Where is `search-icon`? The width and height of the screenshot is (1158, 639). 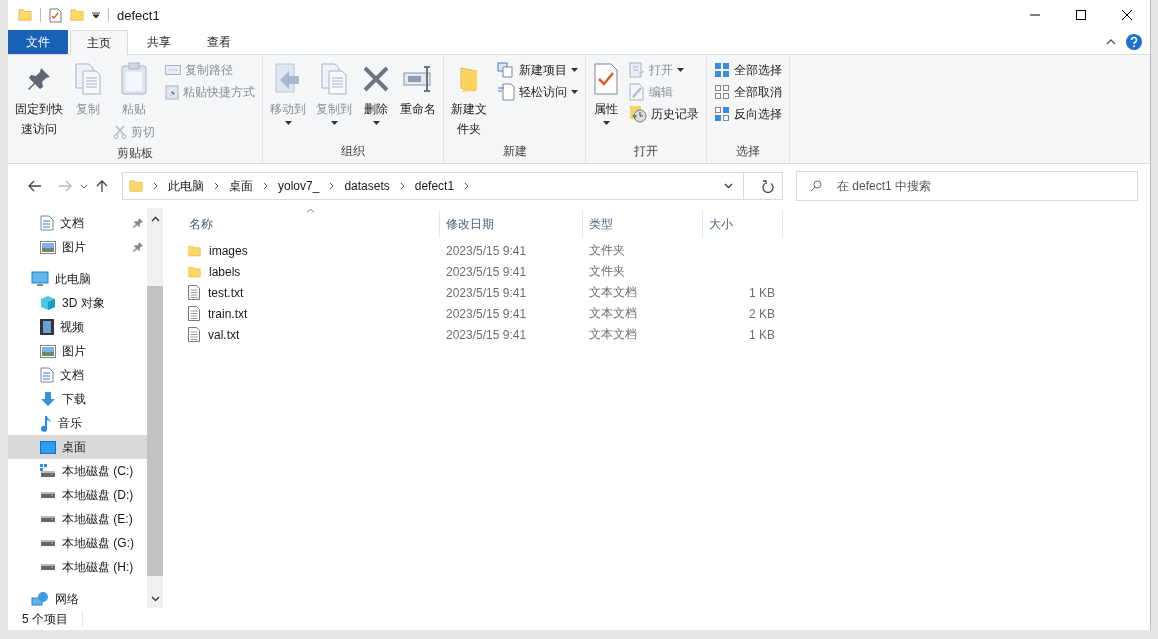 search-icon is located at coordinates (816, 186).